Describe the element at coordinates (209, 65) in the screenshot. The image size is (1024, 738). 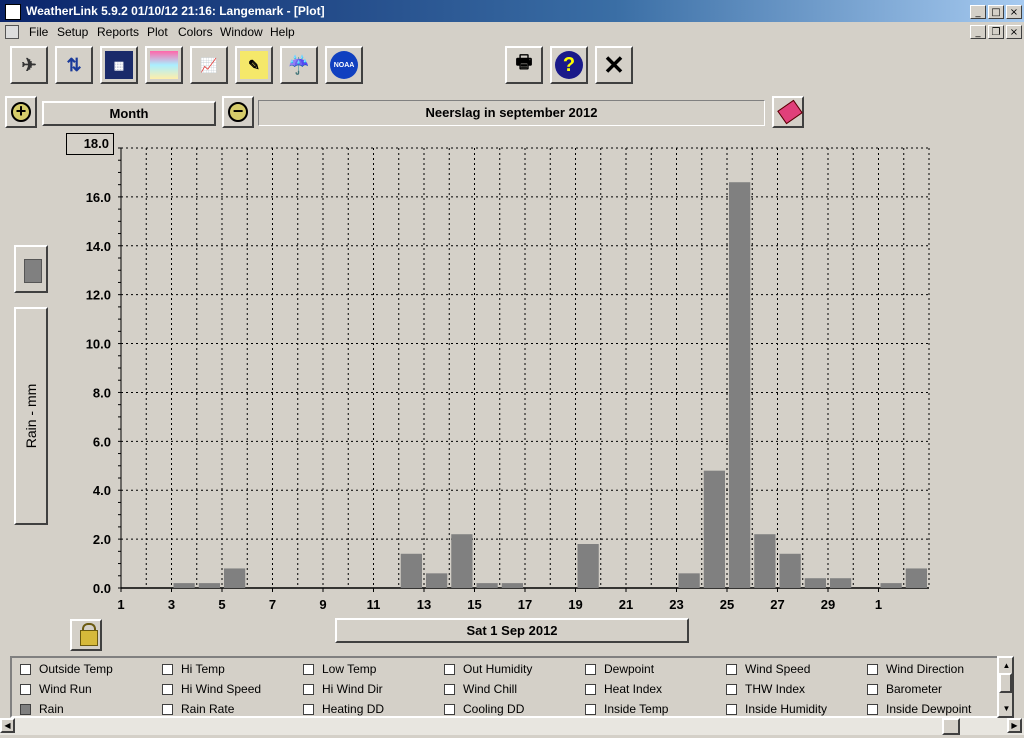
I see `browse-button: 📈` at that location.